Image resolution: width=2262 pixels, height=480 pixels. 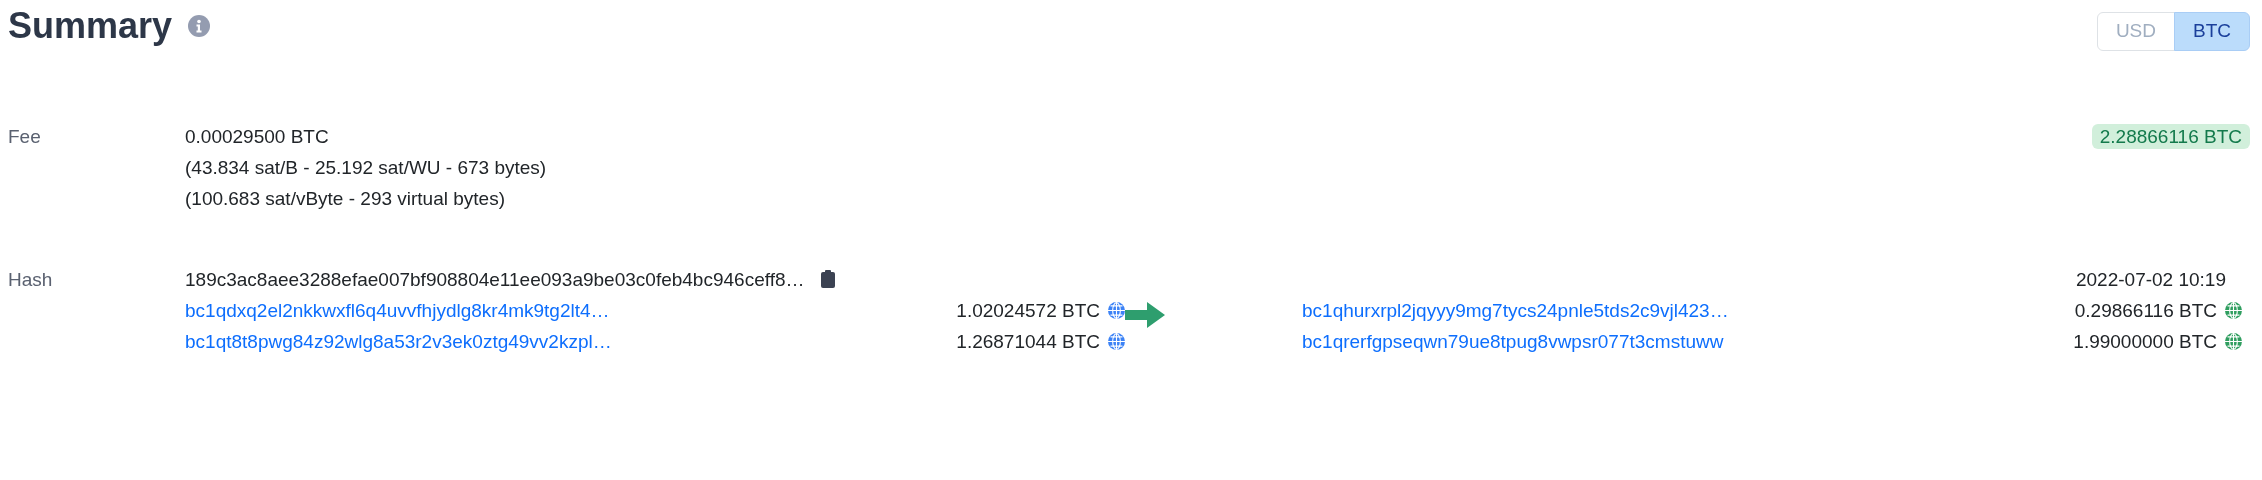 I want to click on fee-detail: (43.834 sat/B - 25.192 sat/WU - 673 bytes), so click(x=366, y=167).